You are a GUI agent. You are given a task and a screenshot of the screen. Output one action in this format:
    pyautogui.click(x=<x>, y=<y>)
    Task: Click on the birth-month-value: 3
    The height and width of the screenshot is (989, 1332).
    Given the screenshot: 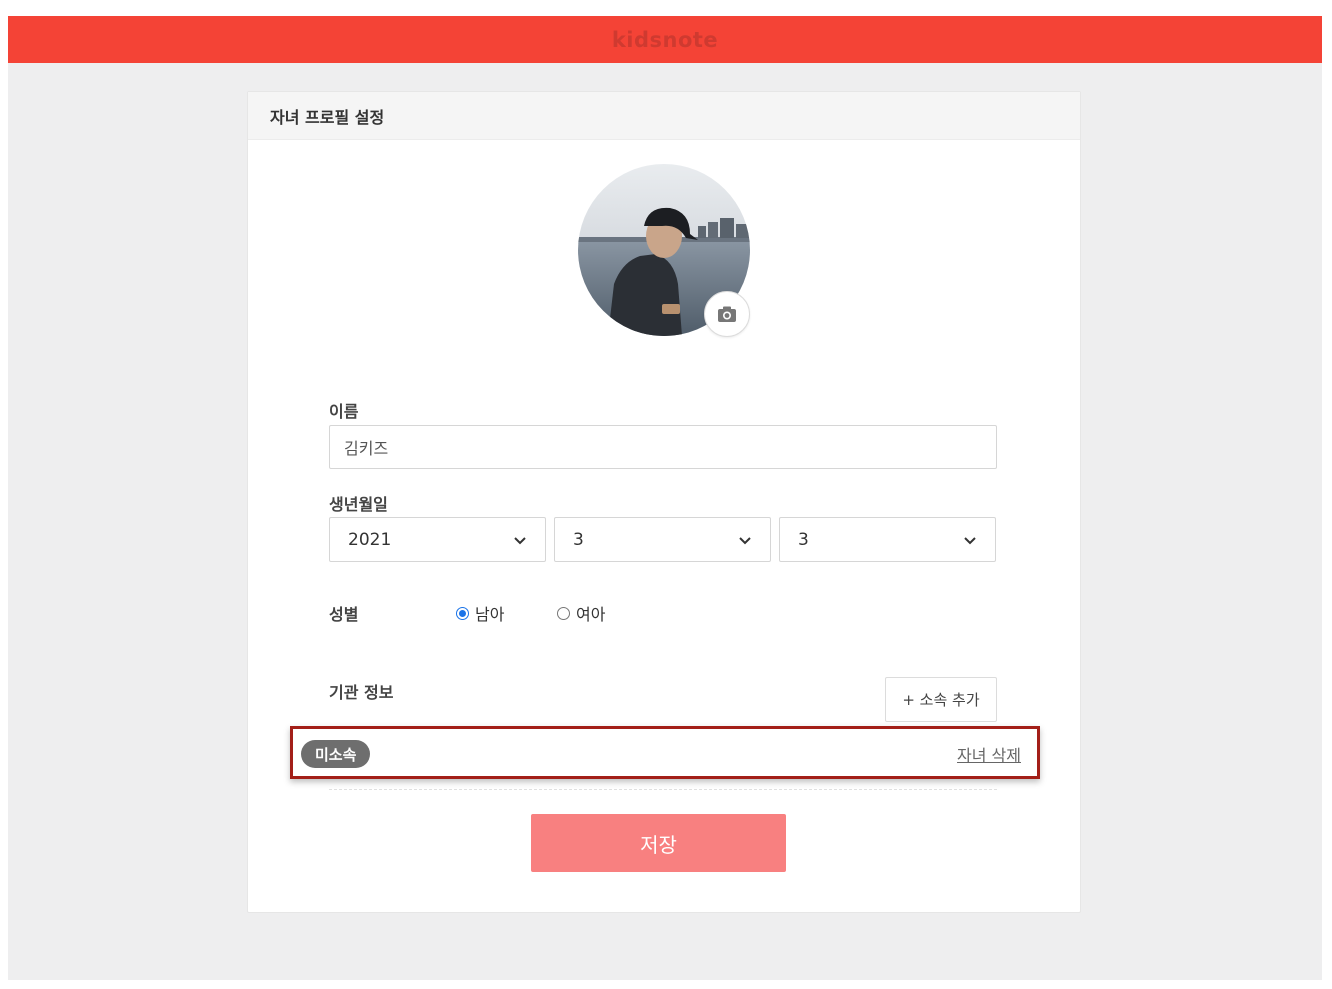 What is the action you would take?
    pyautogui.click(x=578, y=539)
    